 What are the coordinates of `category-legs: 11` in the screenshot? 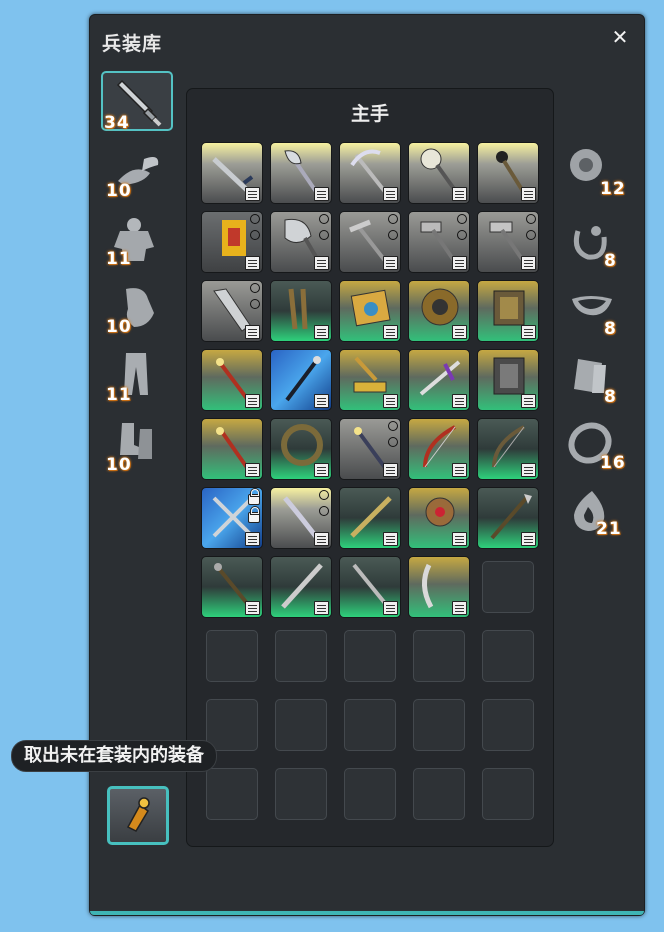 It's located at (136, 379).